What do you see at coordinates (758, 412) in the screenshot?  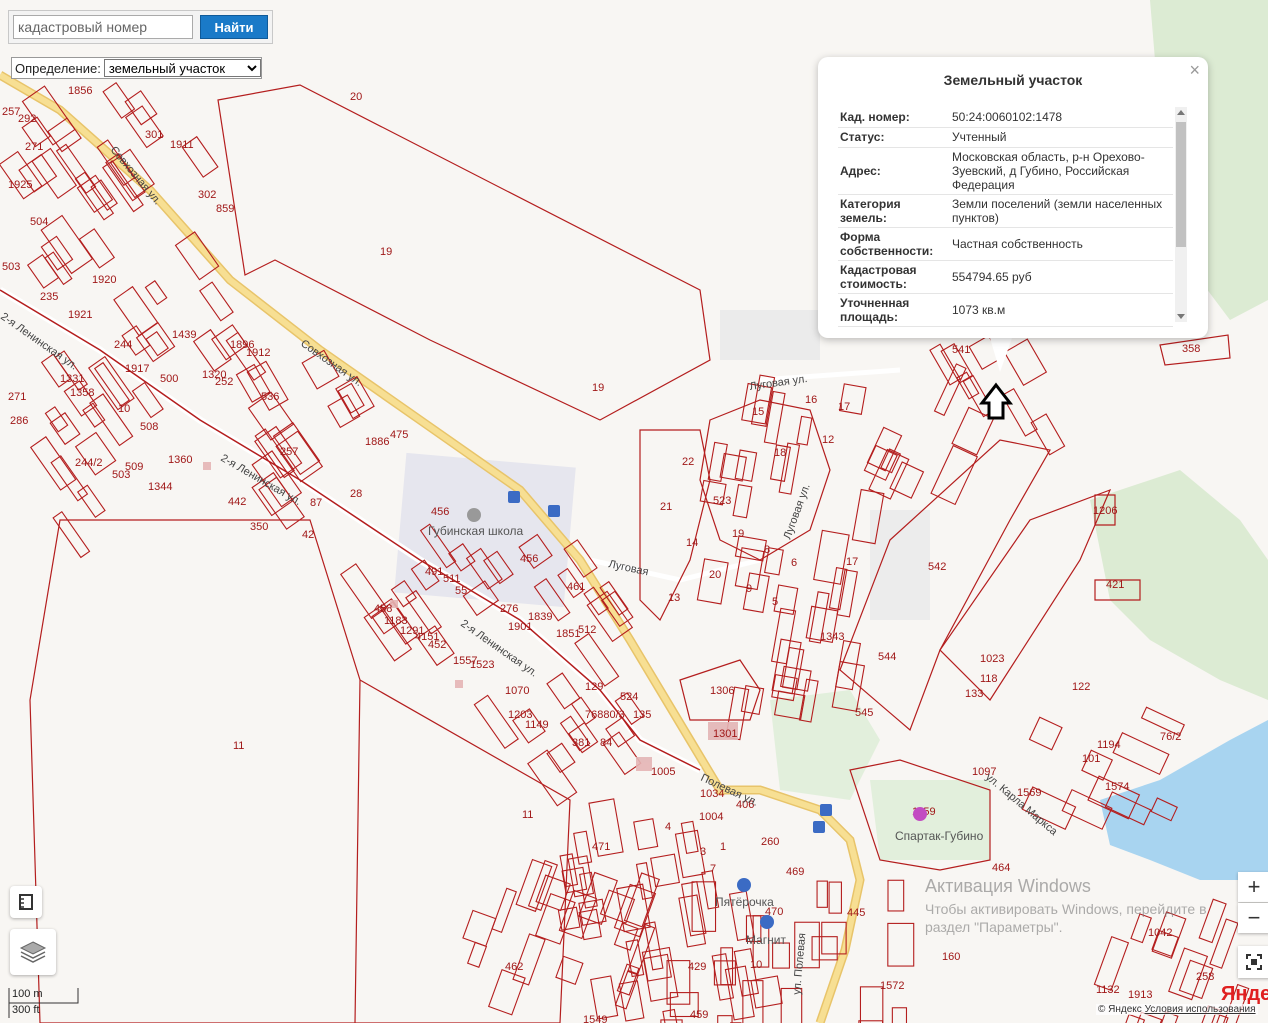 I see `parcel-number-label: 15` at bounding box center [758, 412].